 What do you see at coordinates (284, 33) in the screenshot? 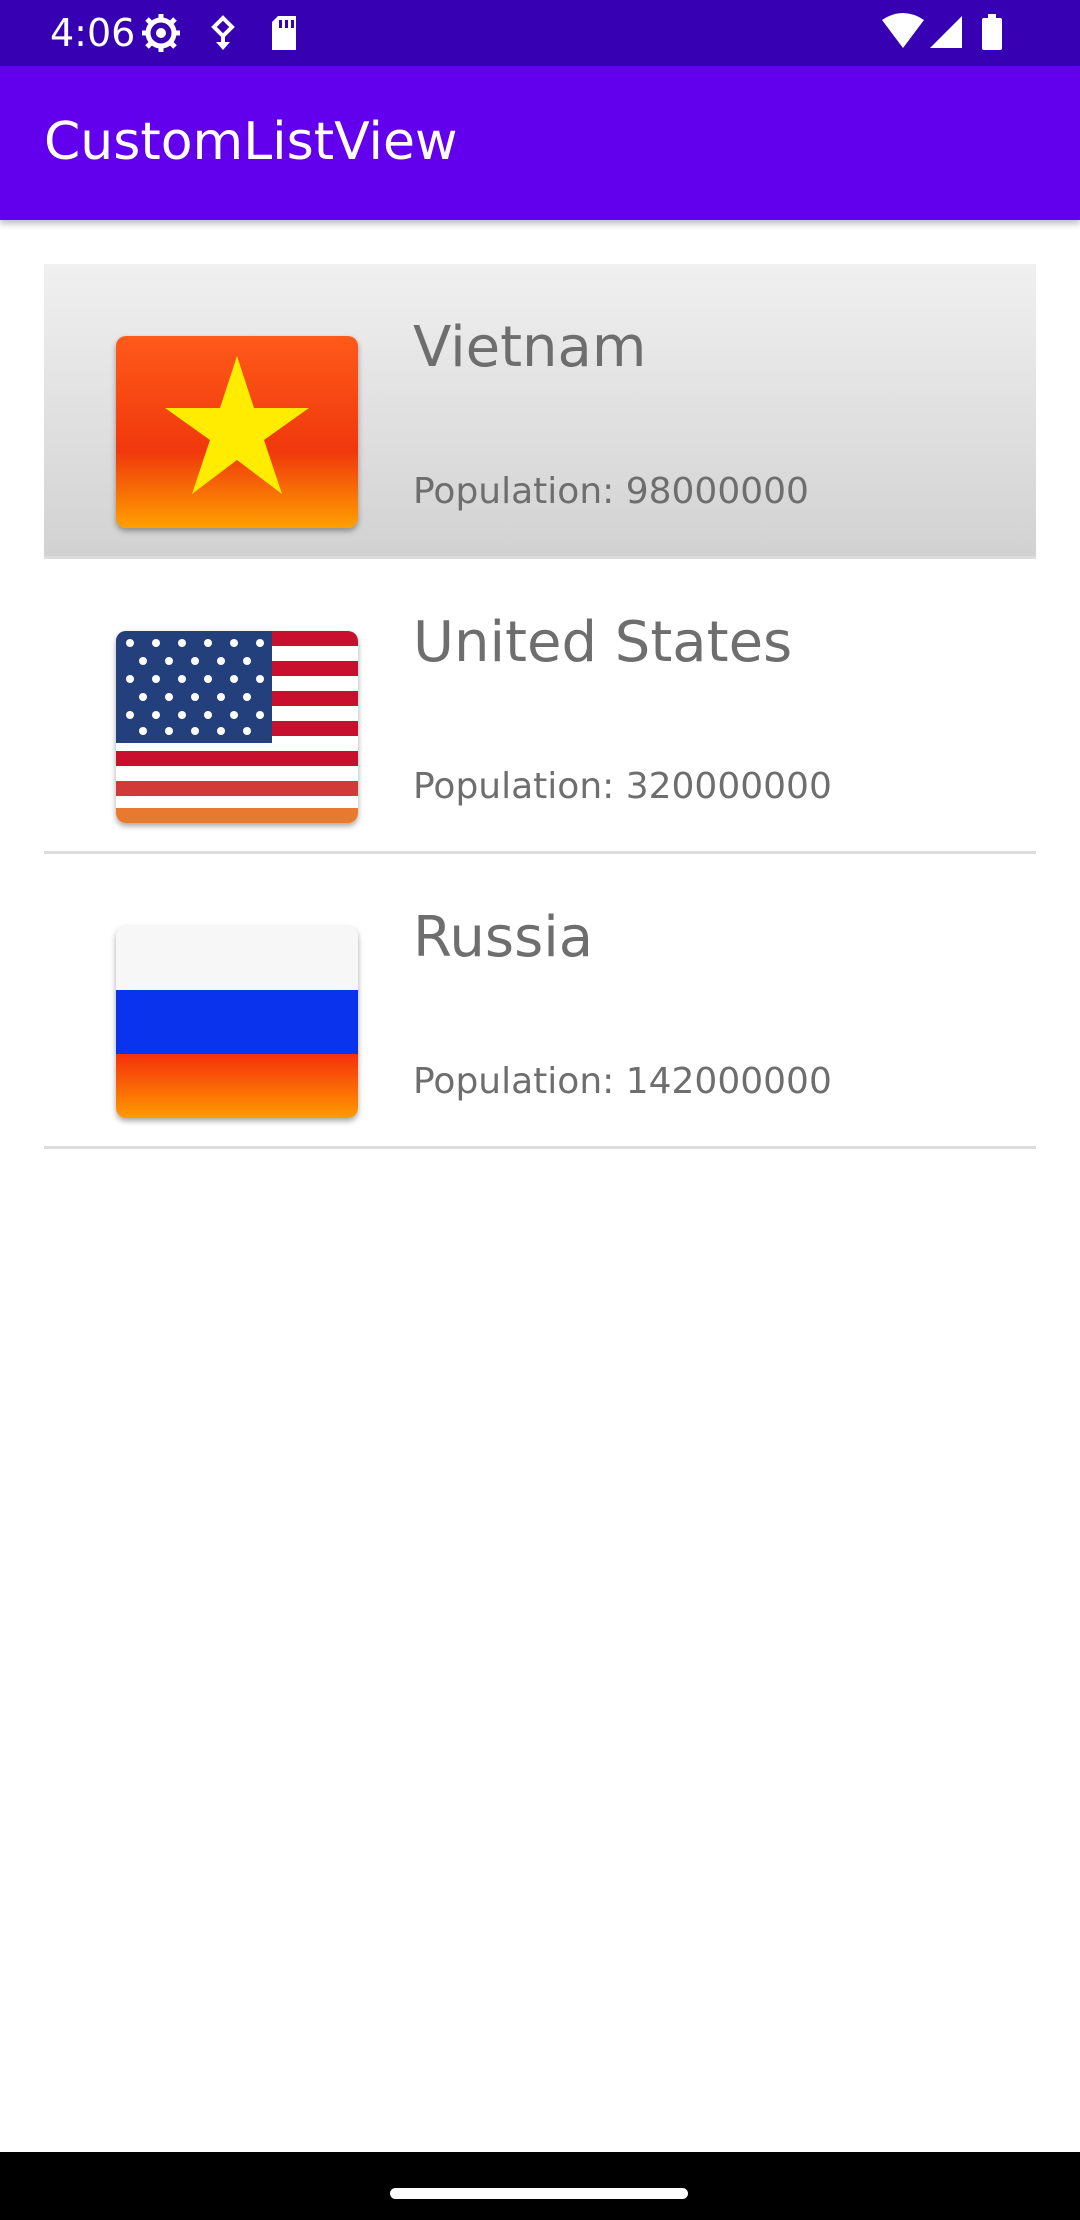
I see `sd-card-icon` at bounding box center [284, 33].